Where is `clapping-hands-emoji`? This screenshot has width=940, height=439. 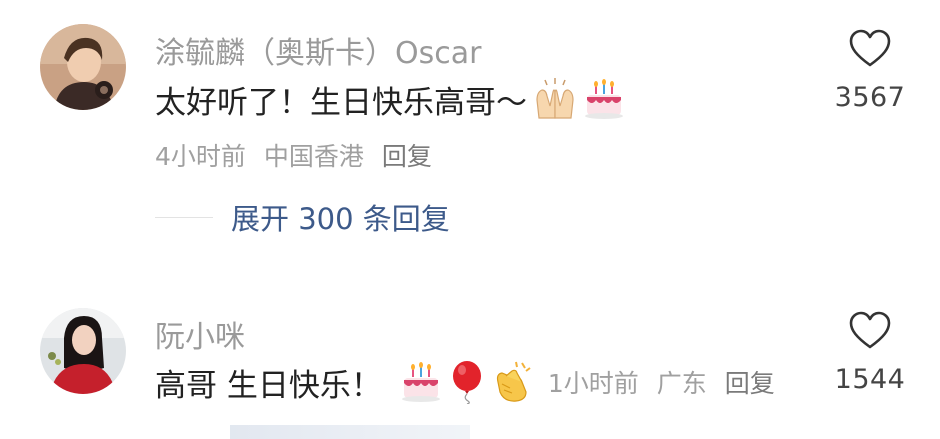 clapping-hands-emoji is located at coordinates (514, 382).